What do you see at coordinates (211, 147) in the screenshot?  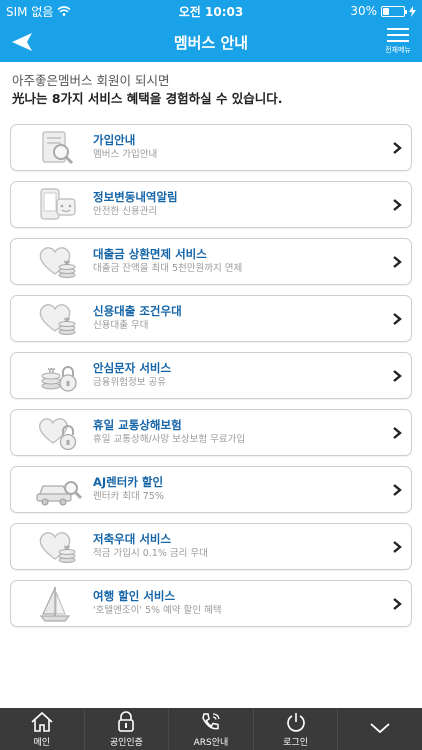 I see `service-item-signup: 가입안내 멤버스 가입안내` at bounding box center [211, 147].